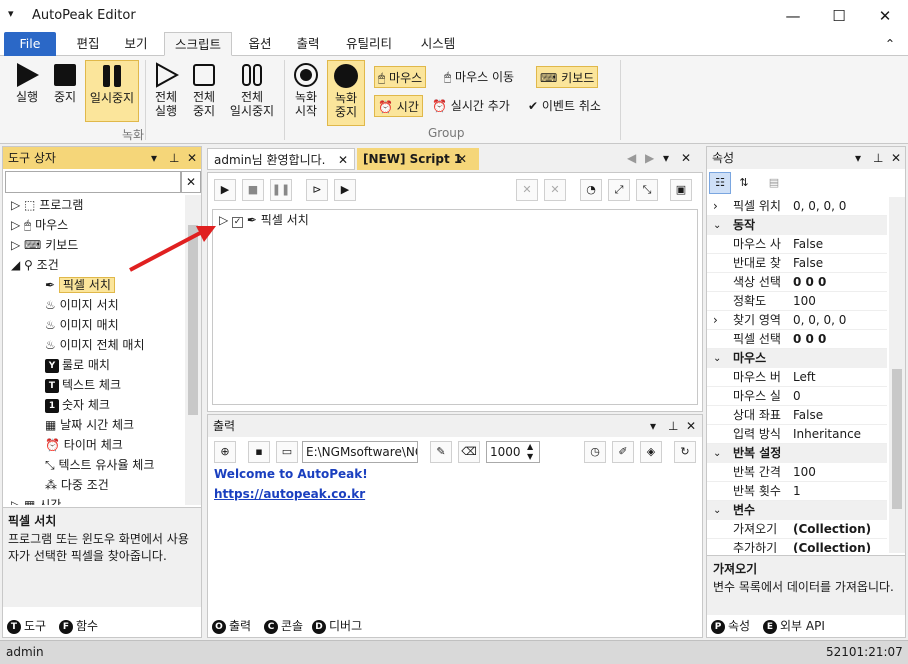  I want to click on tree-item-image-match: ♨ 이미지 매치, so click(82, 325).